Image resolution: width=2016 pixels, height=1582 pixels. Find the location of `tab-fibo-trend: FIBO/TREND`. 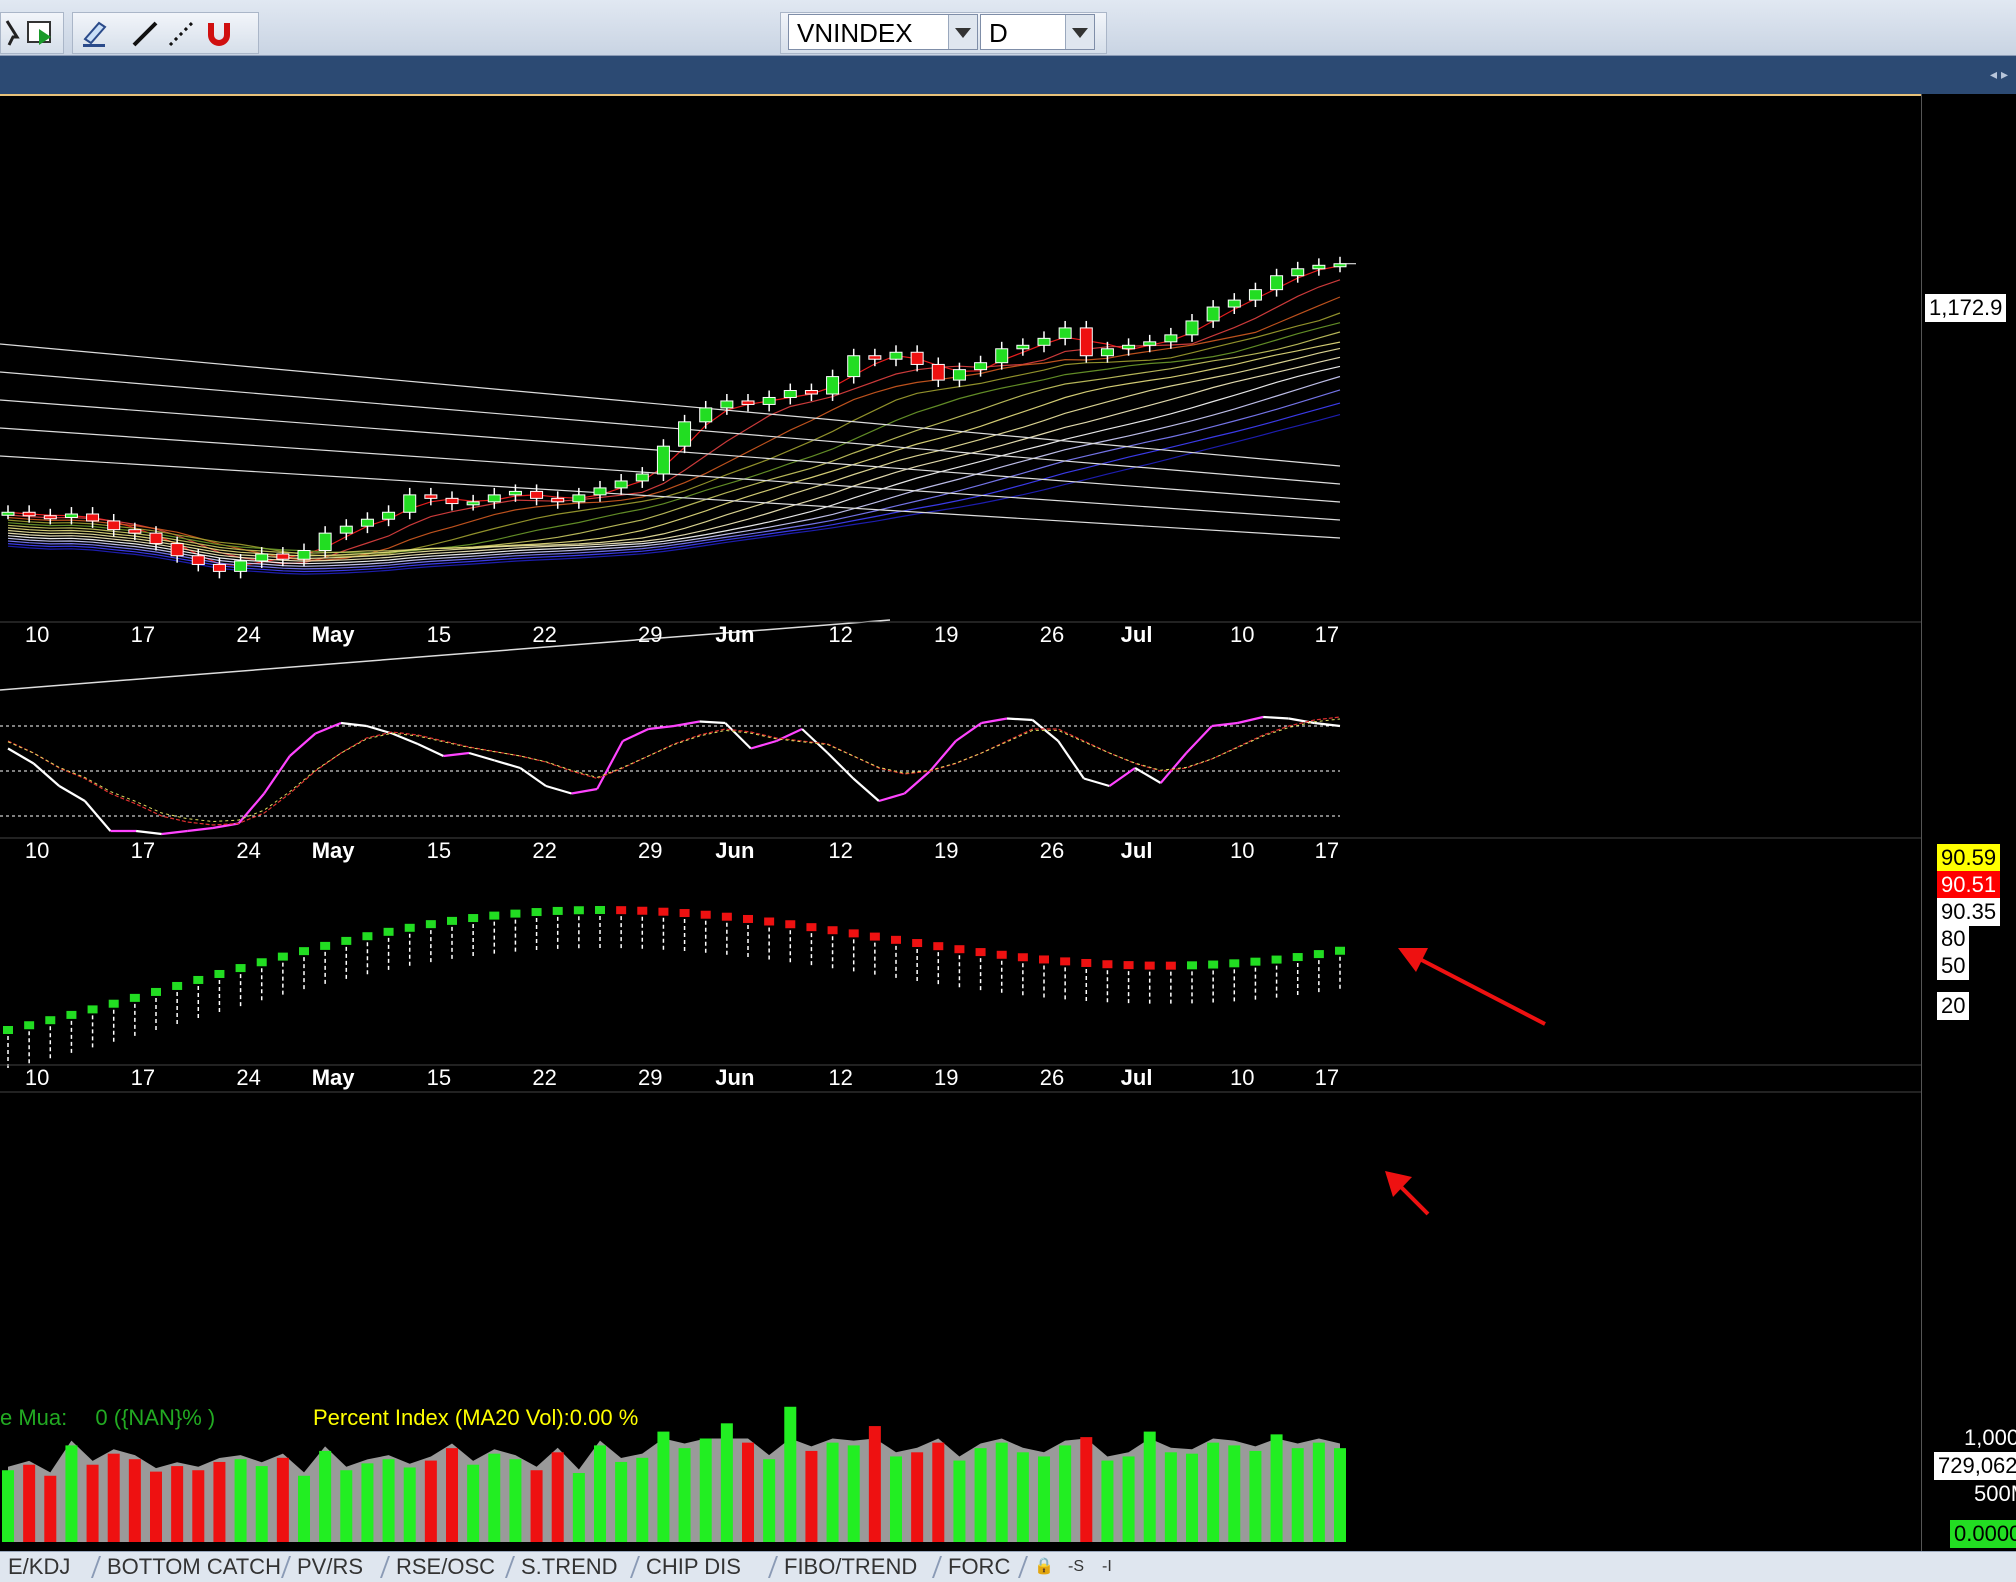

tab-fibo-trend: FIBO/TREND is located at coordinates (850, 1567).